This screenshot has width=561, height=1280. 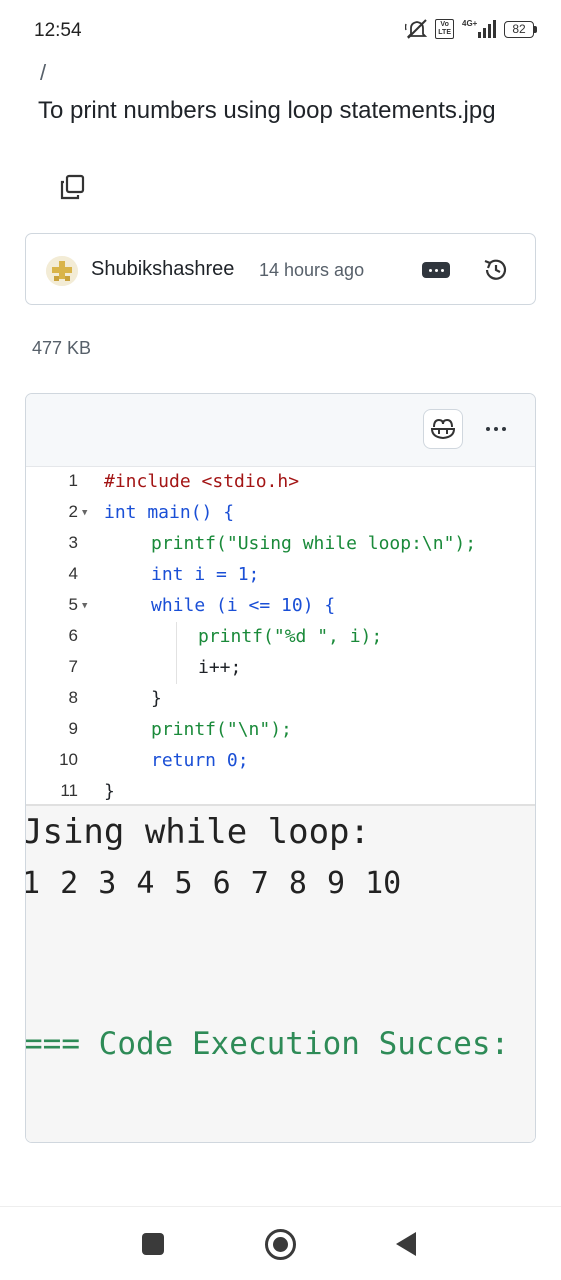 What do you see at coordinates (62, 271) in the screenshot?
I see `avatar` at bounding box center [62, 271].